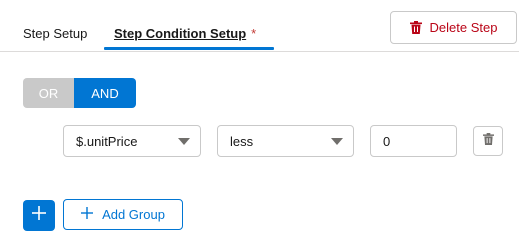 The image size is (519, 245). What do you see at coordinates (259, 51) in the screenshot?
I see `tabs-divider` at bounding box center [259, 51].